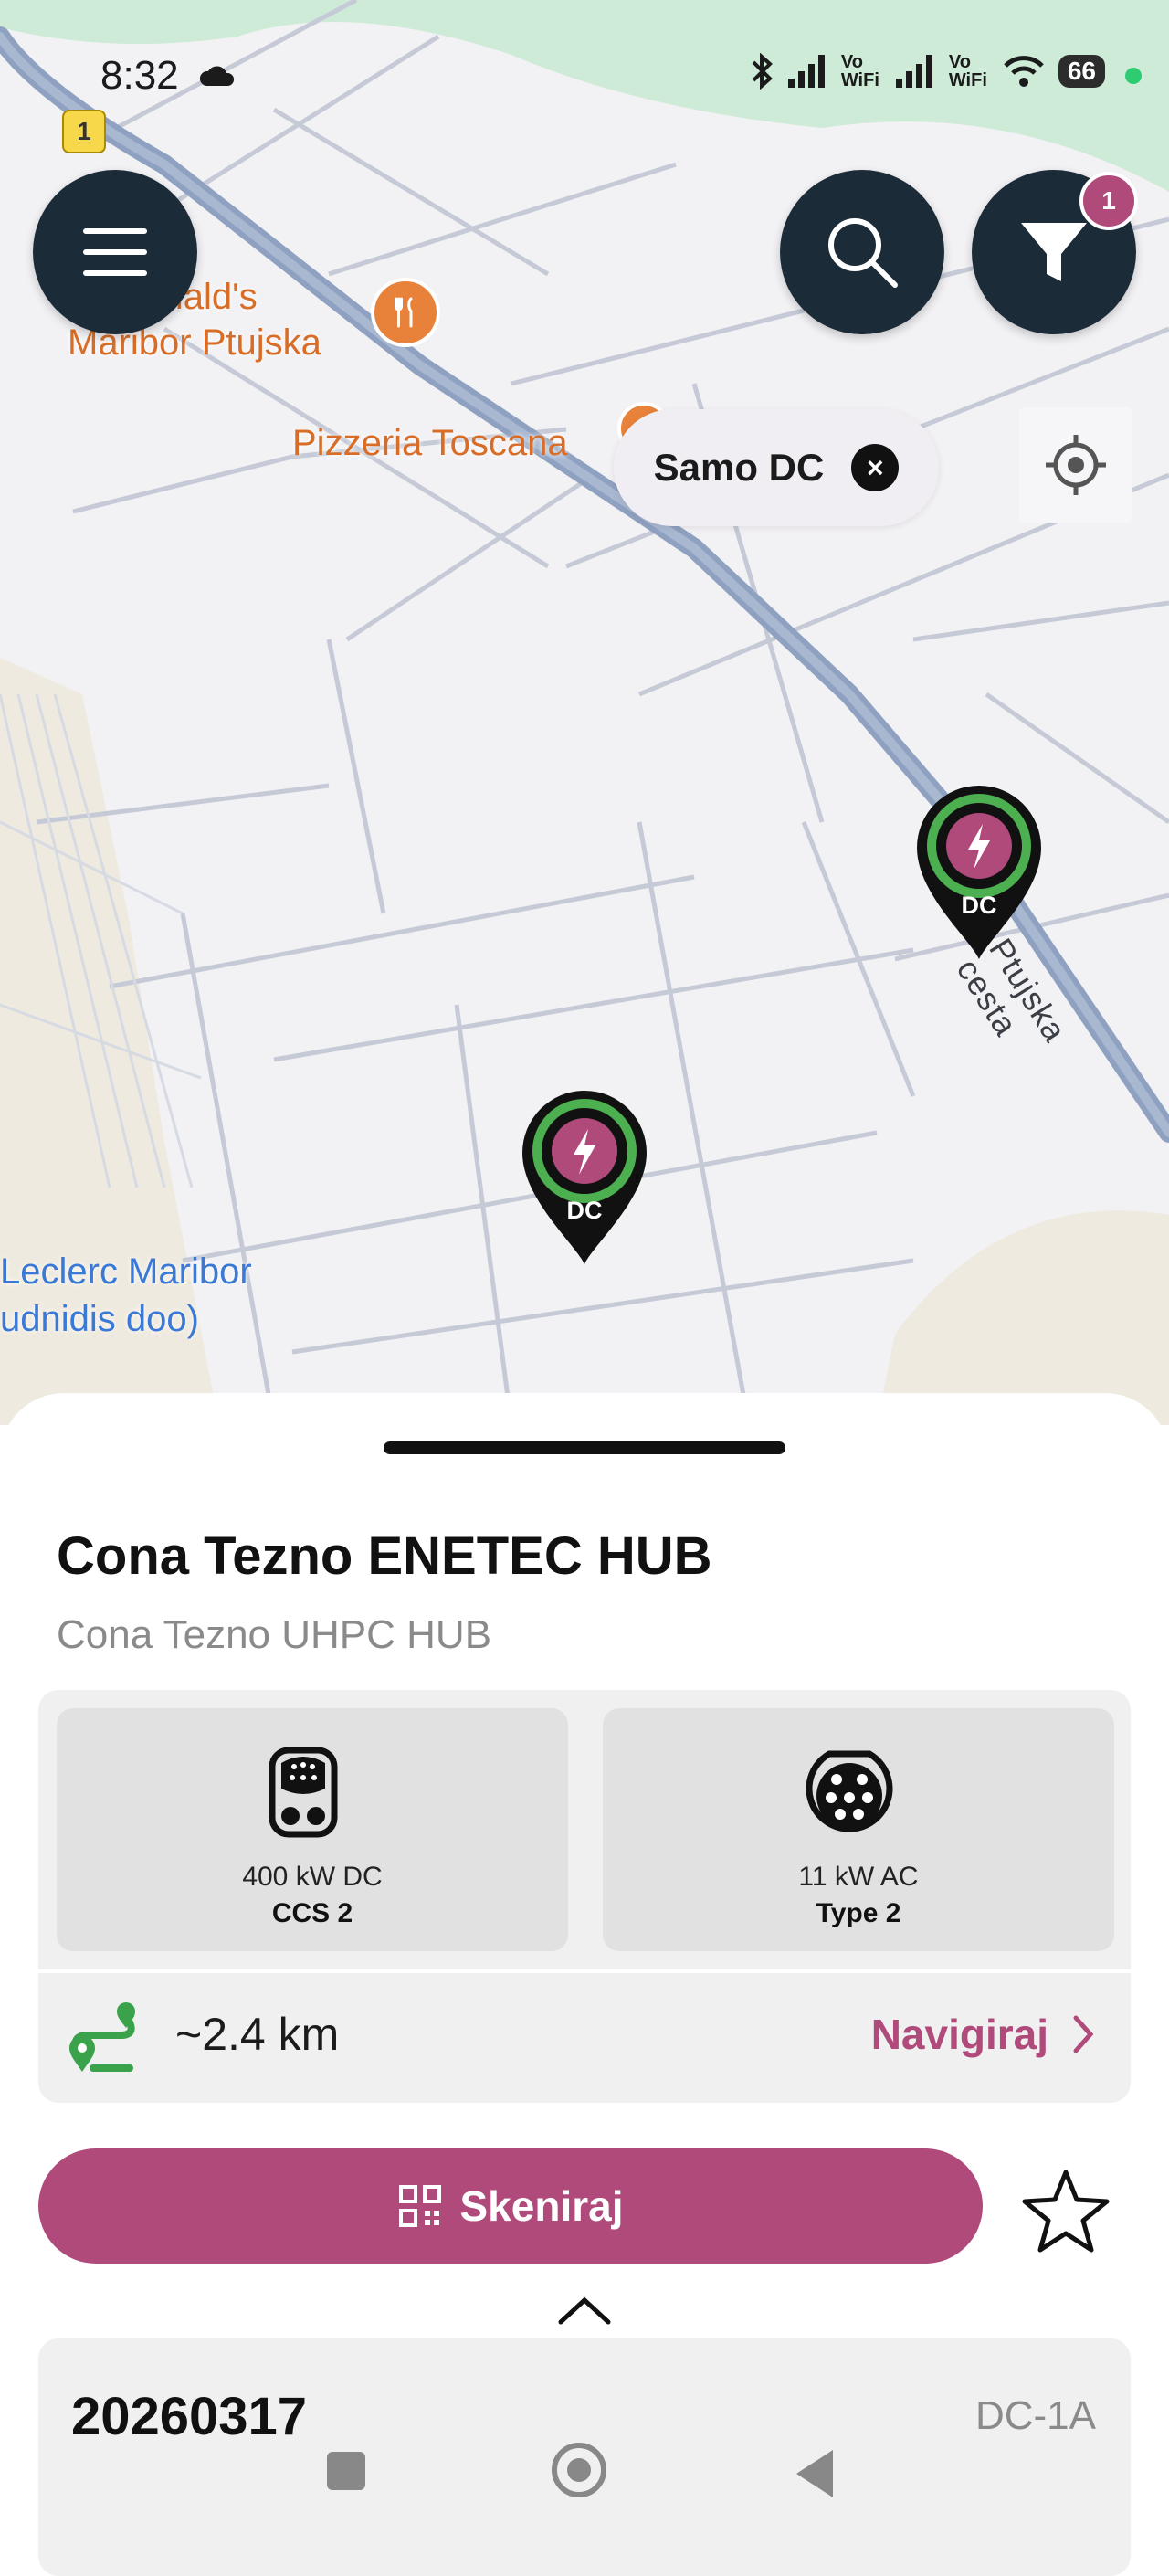 This screenshot has width=1169, height=2576. Describe the element at coordinates (385, 1556) in the screenshot. I see `station-name: Cona Tezno ENETEC HUB` at that location.